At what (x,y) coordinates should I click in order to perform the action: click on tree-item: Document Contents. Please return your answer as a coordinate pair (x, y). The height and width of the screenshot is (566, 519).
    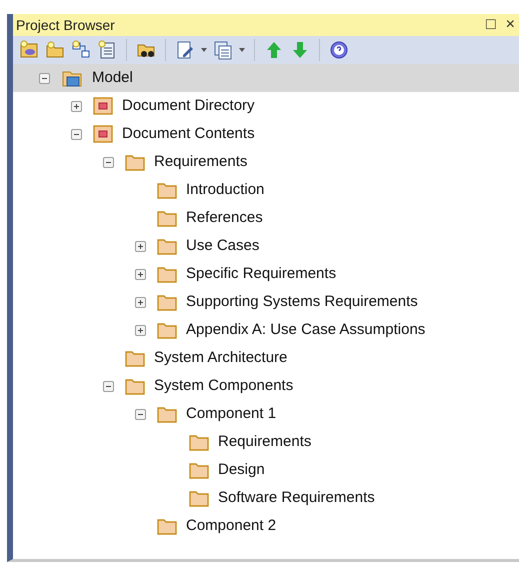
    Looking at the image, I should click on (188, 134).